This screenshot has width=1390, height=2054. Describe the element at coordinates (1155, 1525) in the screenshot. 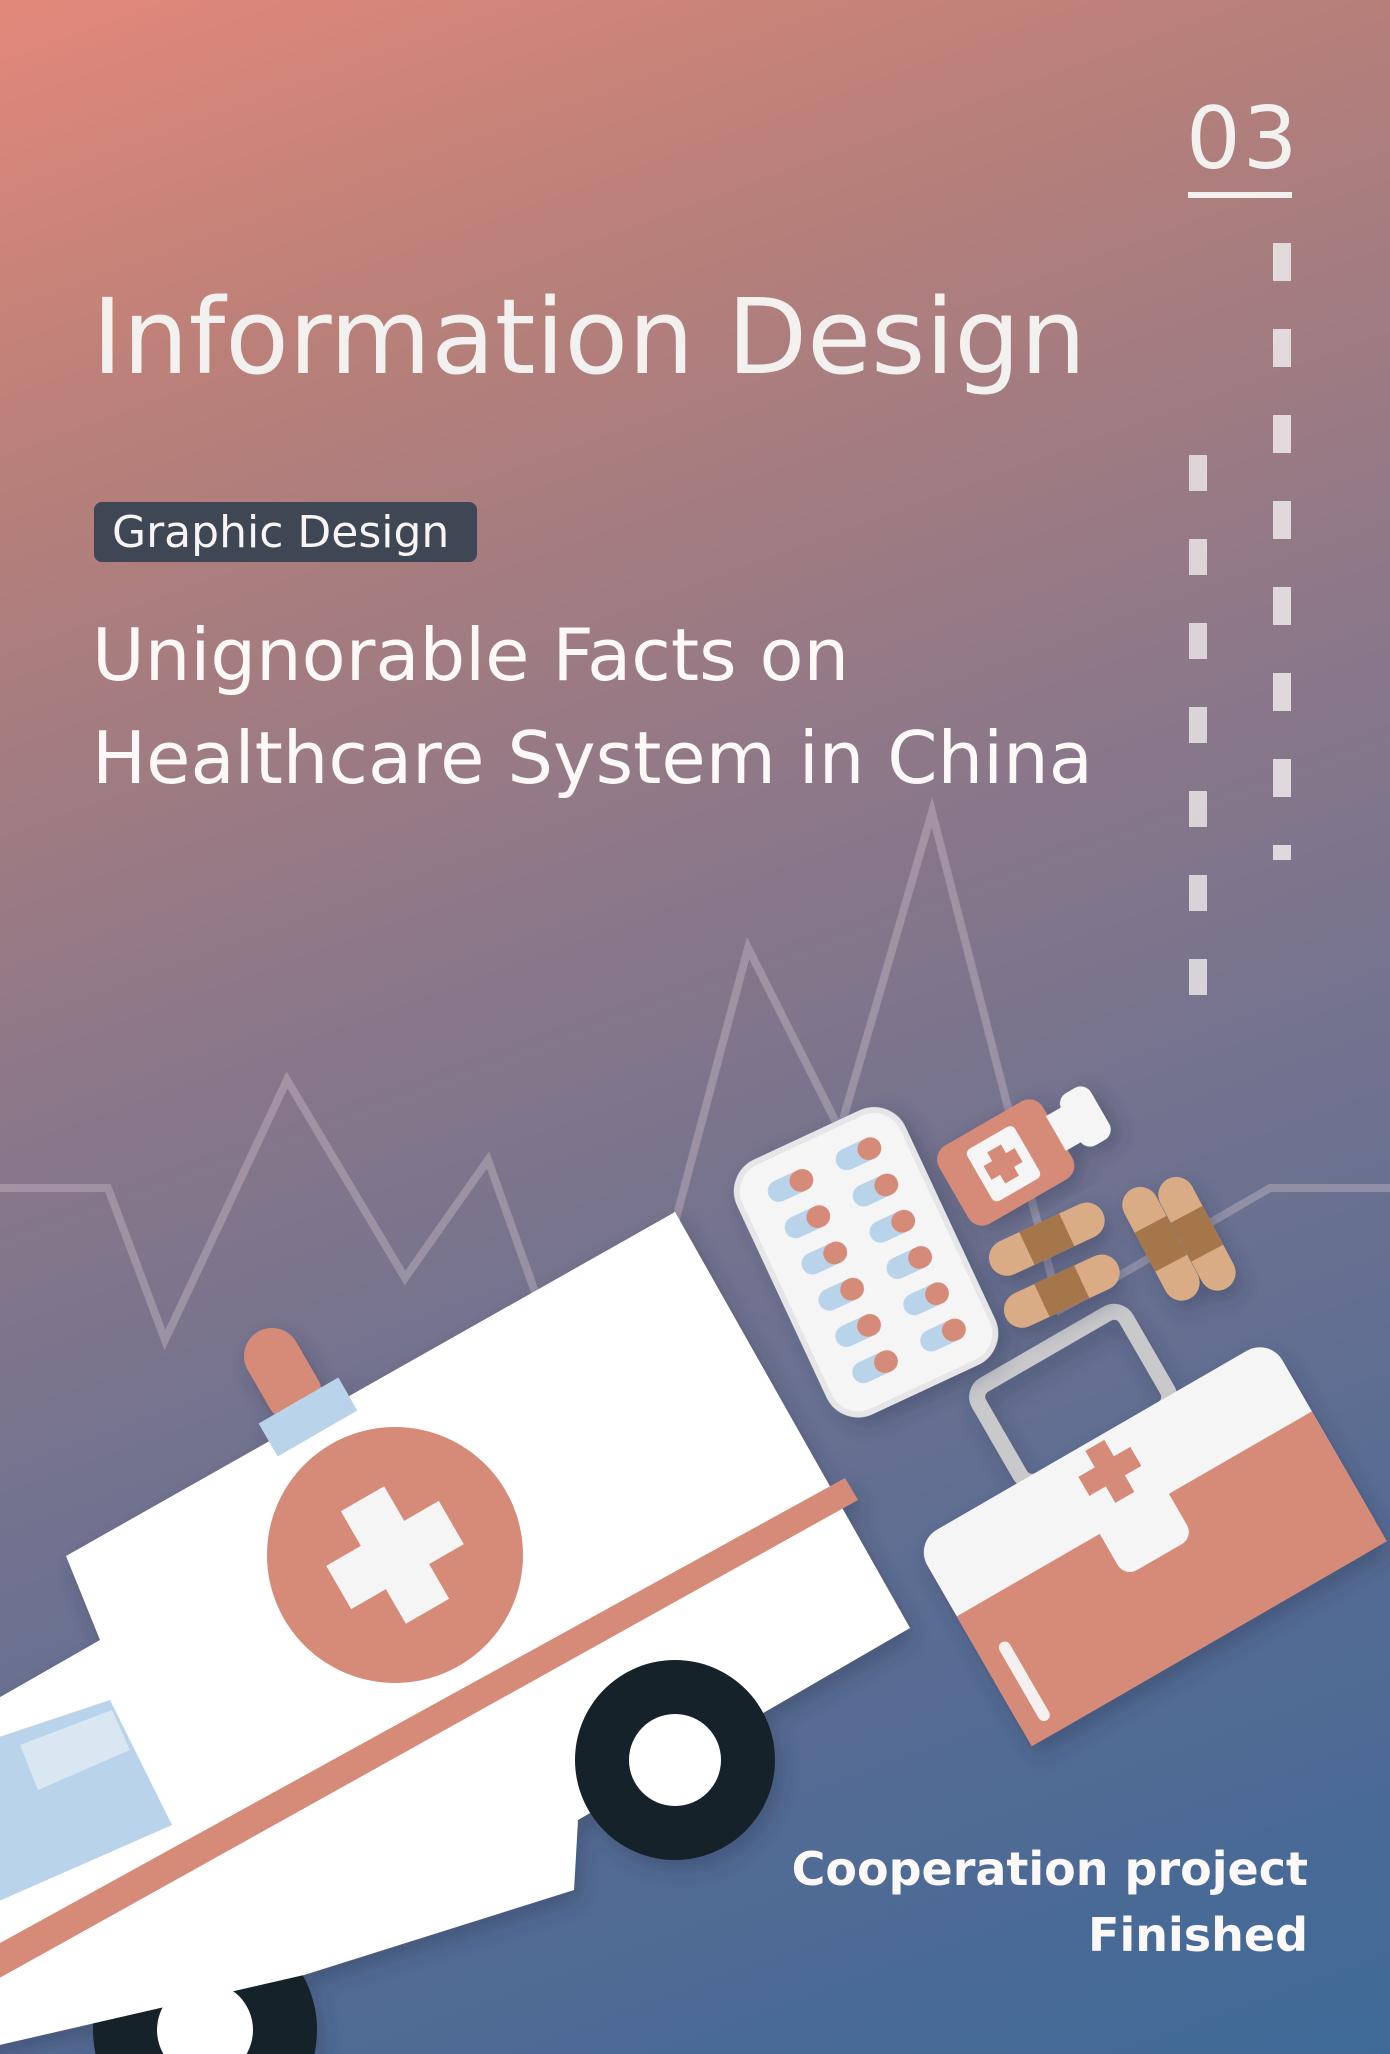

I see `medicine-box-illustration` at that location.